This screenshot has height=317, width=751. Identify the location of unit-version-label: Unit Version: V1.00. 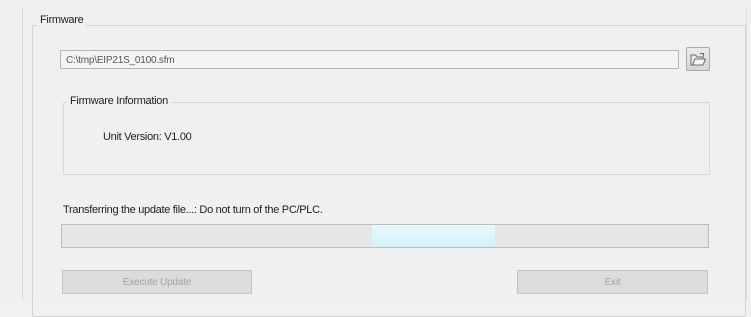
(147, 137).